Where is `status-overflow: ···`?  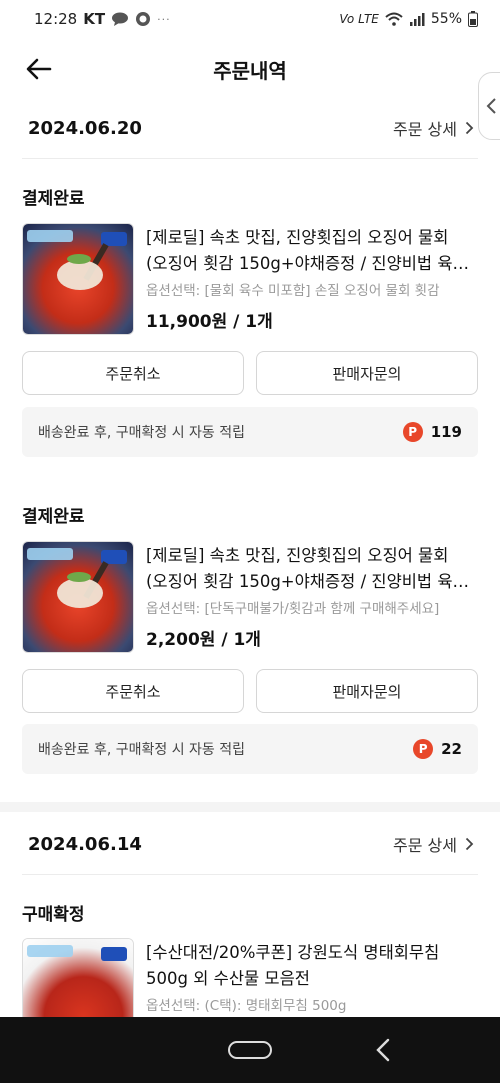
status-overflow: ··· is located at coordinates (164, 19).